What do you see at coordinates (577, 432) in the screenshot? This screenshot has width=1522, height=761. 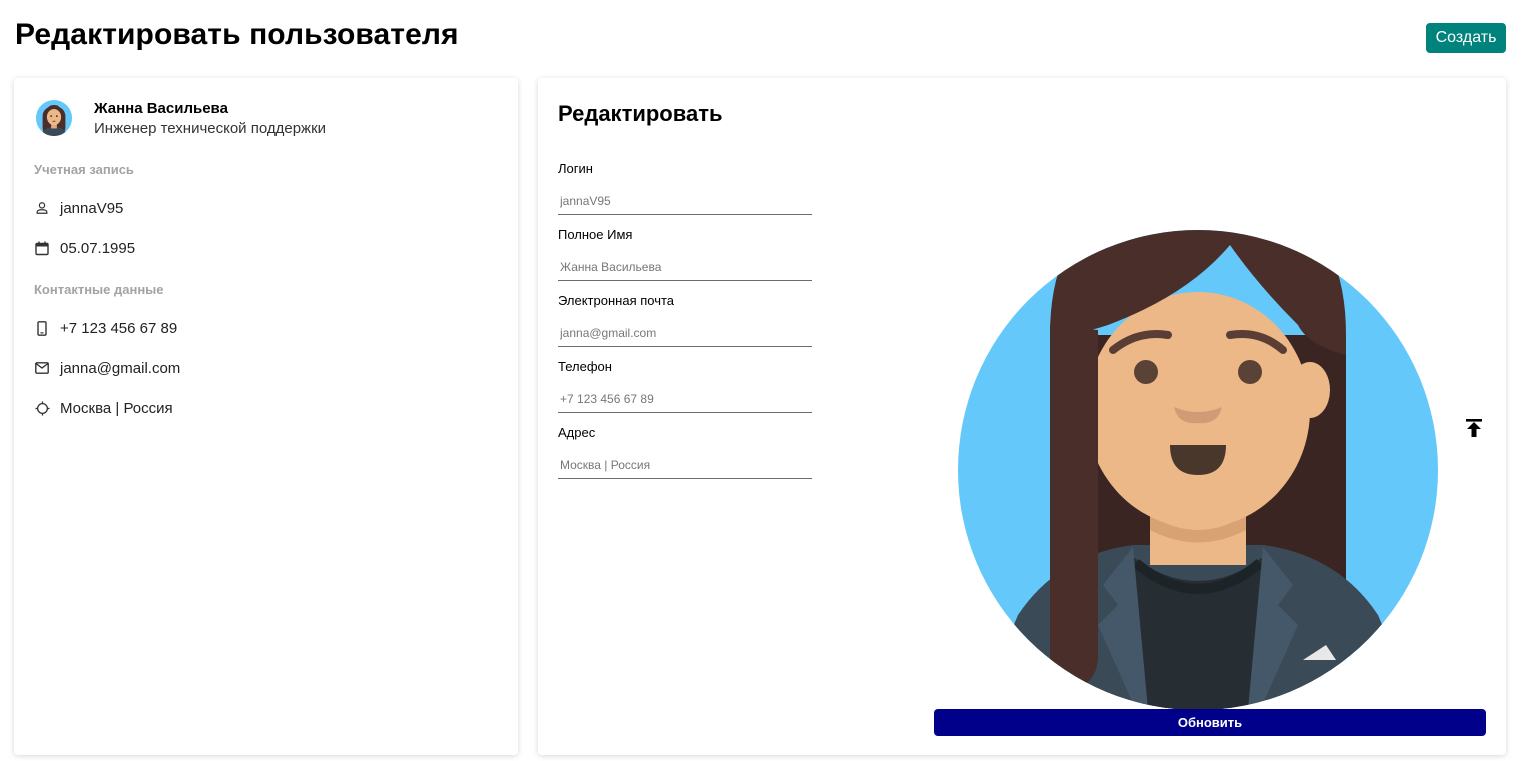 I see `address-label: Адрес` at bounding box center [577, 432].